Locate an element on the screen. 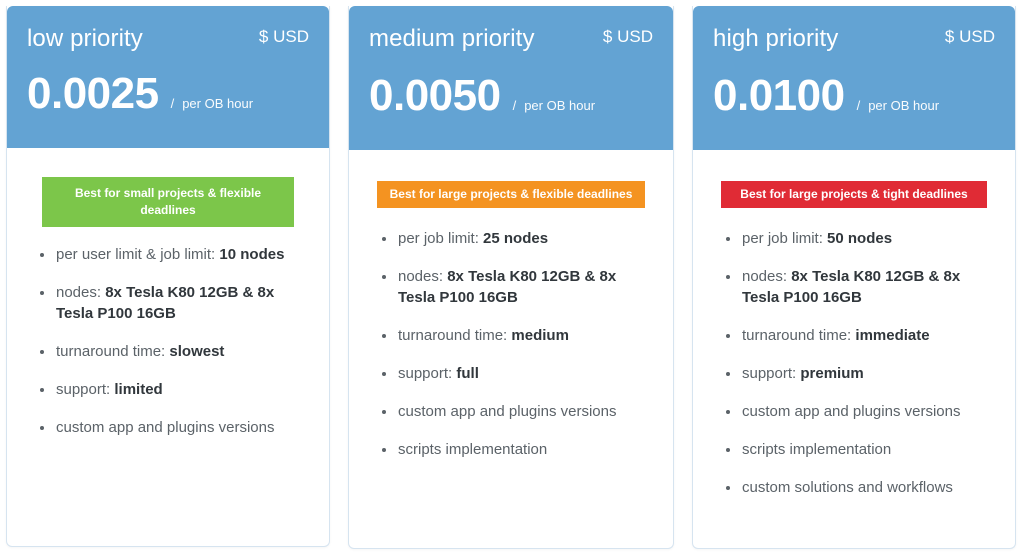 The height and width of the screenshot is (553, 1024). feature-item: turnaround time: immediate is located at coordinates (859, 335).